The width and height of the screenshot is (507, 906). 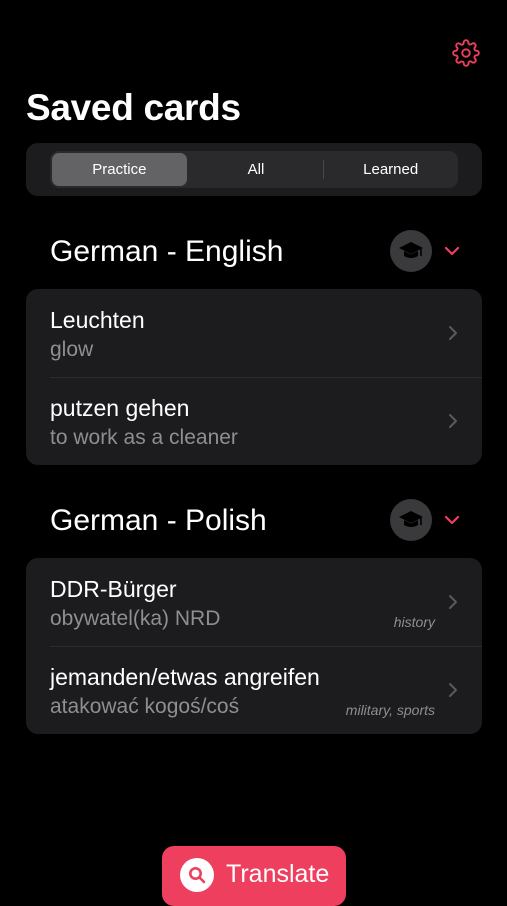 I want to click on card-word: putzen gehen, so click(x=120, y=408).